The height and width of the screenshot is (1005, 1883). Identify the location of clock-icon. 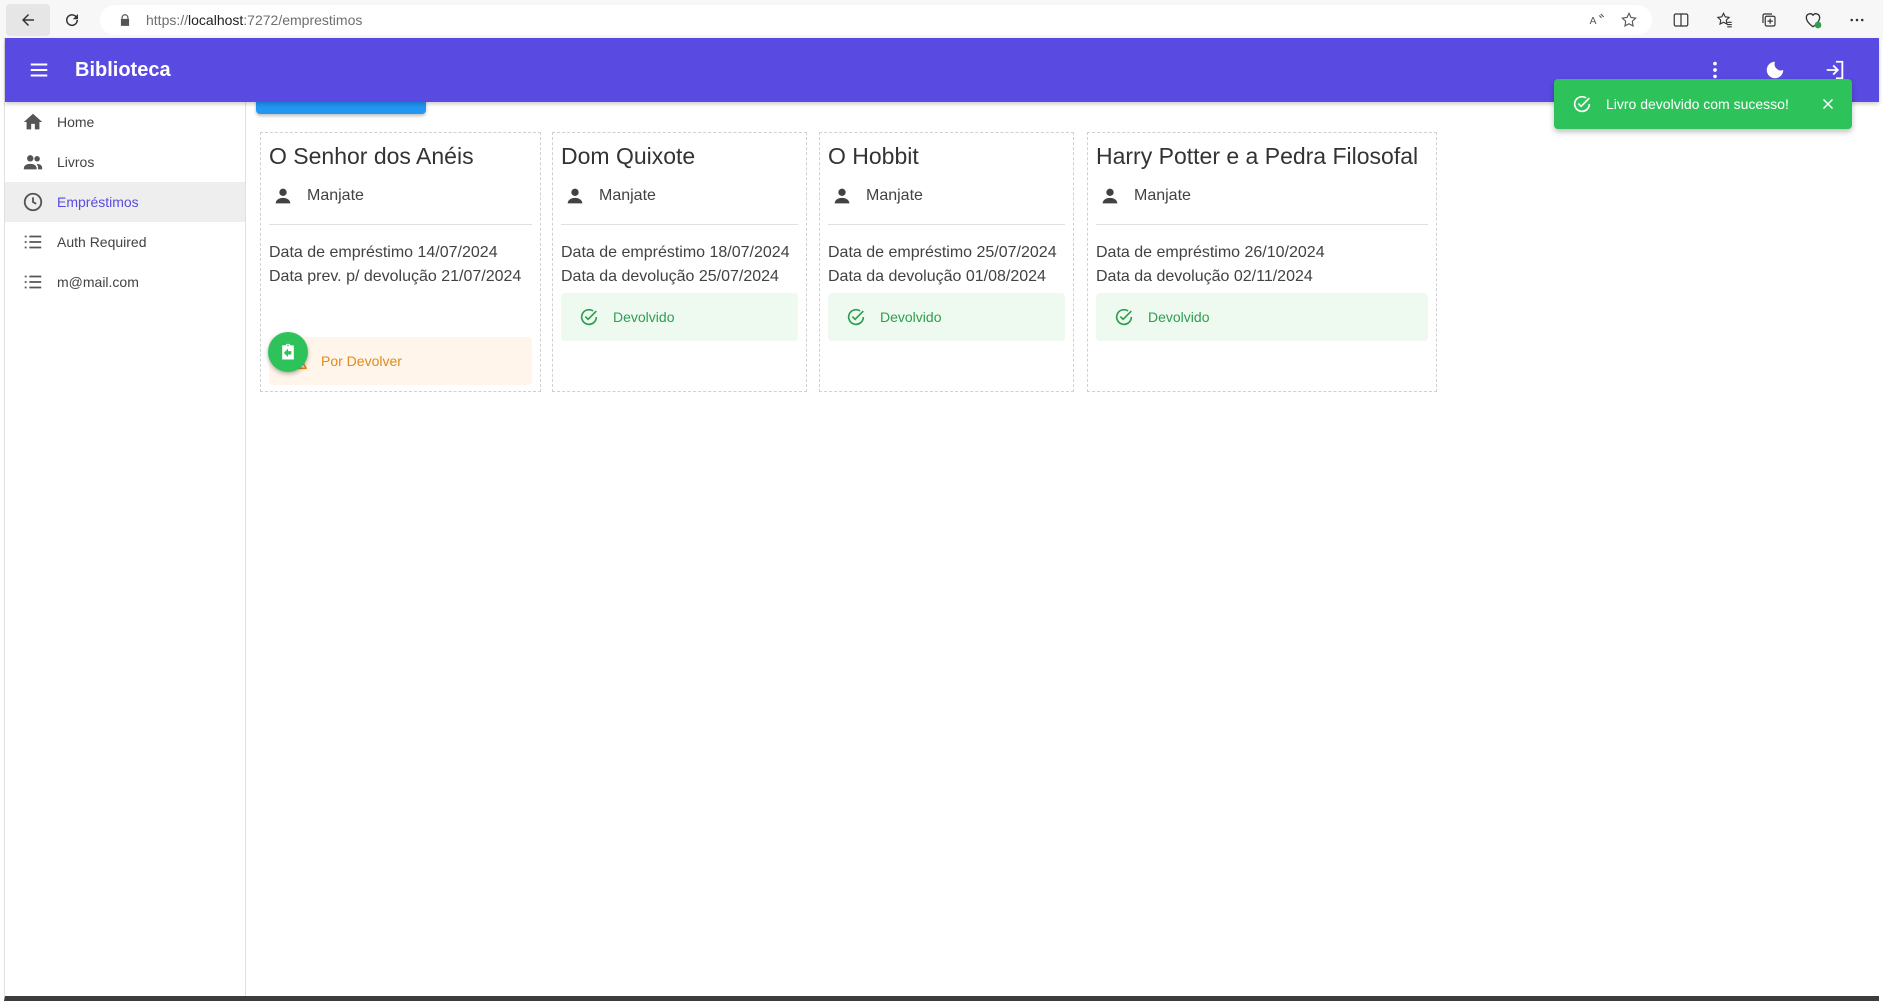
(33, 202).